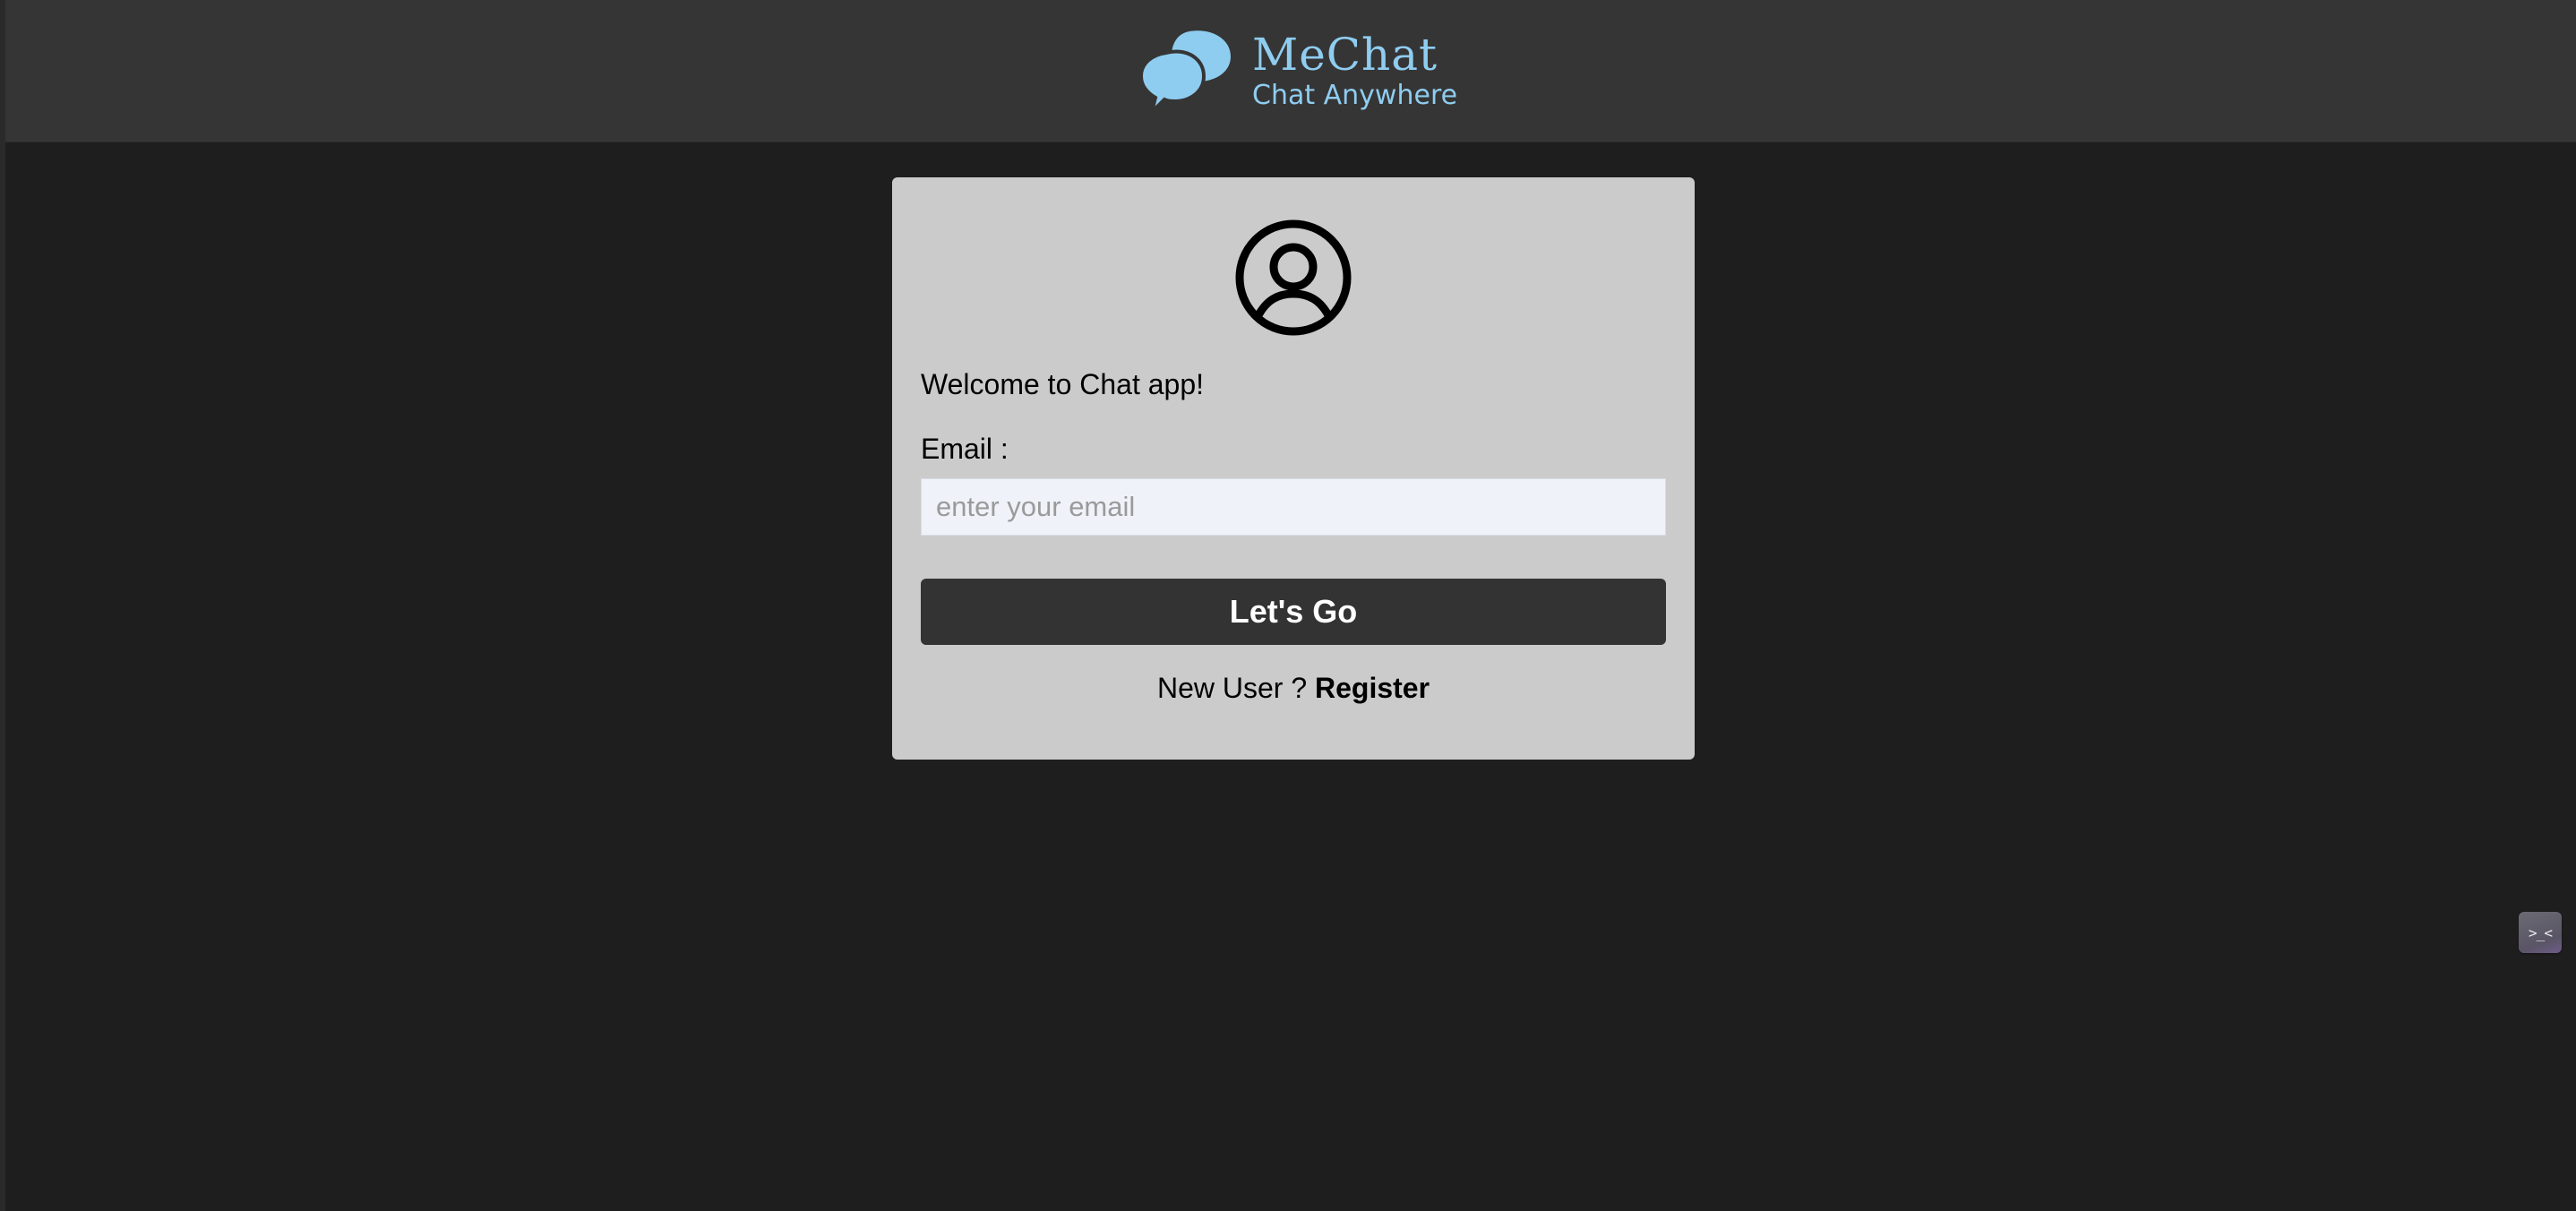  Describe the element at coordinates (1063, 384) in the screenshot. I see `welcome-text: Welcome to Chat app!` at that location.